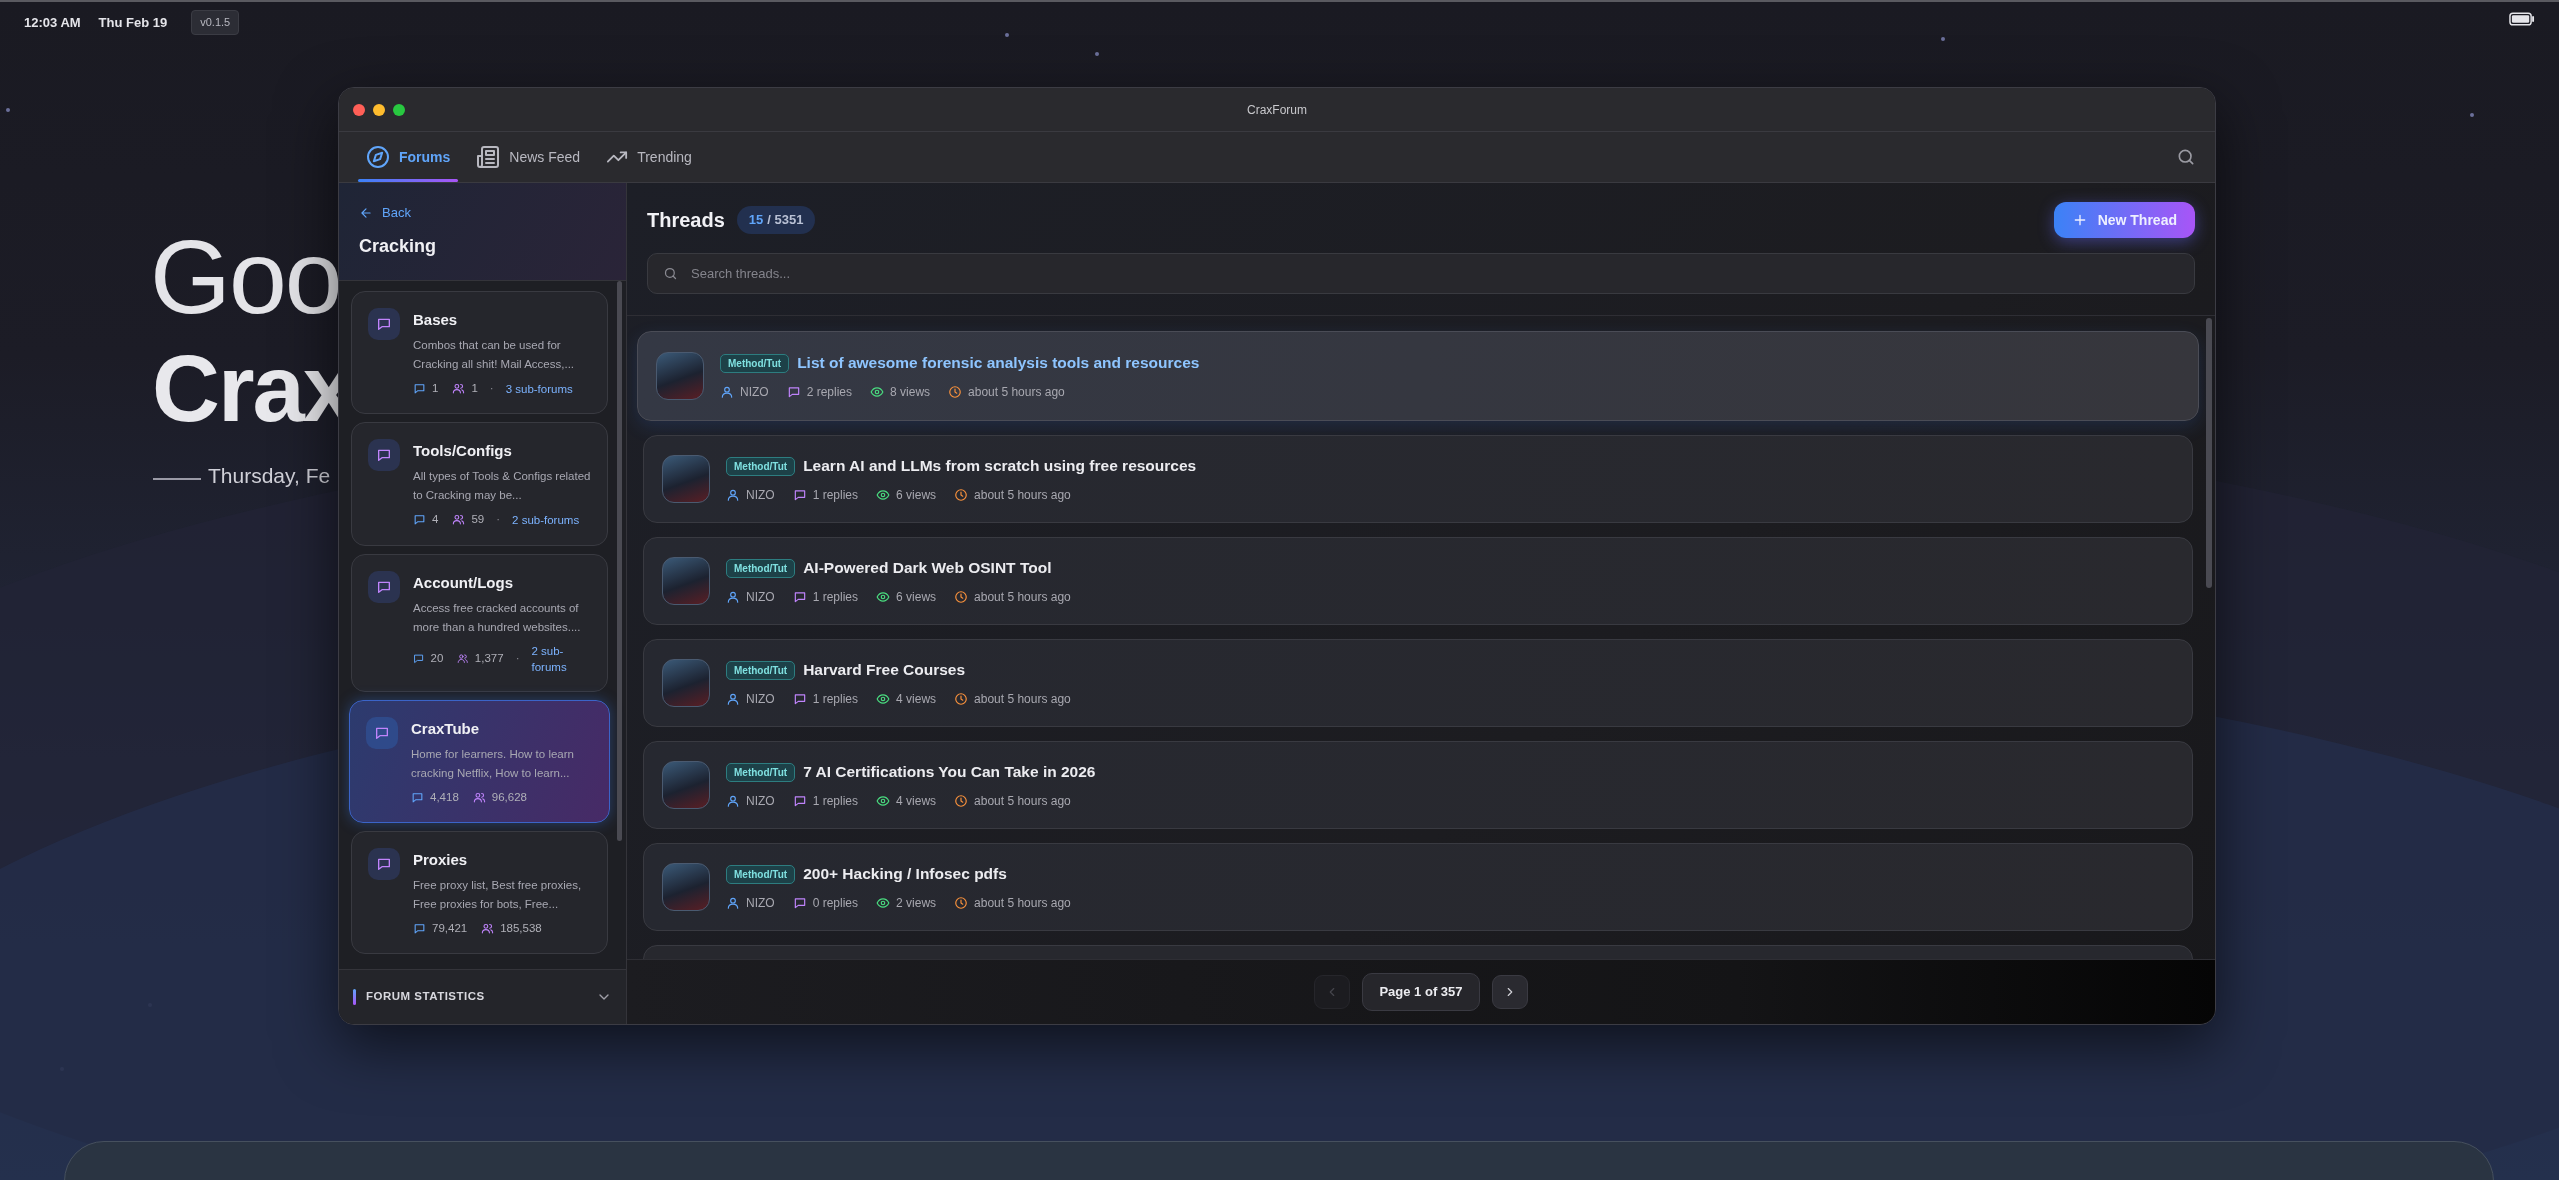 The image size is (2559, 1180). What do you see at coordinates (528, 157) in the screenshot?
I see `nav-tab: News Feed` at bounding box center [528, 157].